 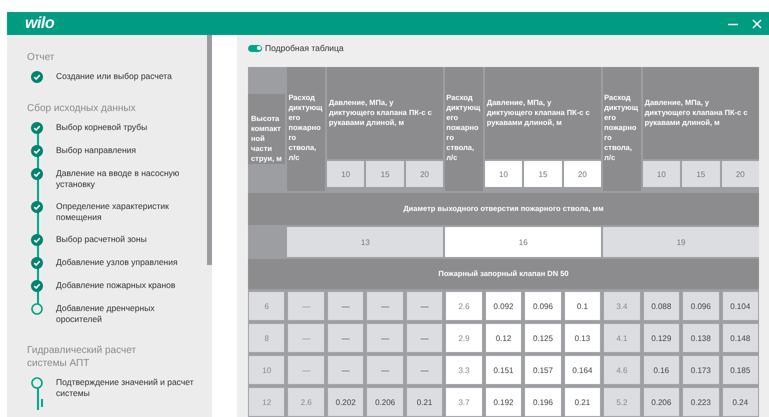 What do you see at coordinates (740, 338) in the screenshot?
I see `table-cell: 0.148` at bounding box center [740, 338].